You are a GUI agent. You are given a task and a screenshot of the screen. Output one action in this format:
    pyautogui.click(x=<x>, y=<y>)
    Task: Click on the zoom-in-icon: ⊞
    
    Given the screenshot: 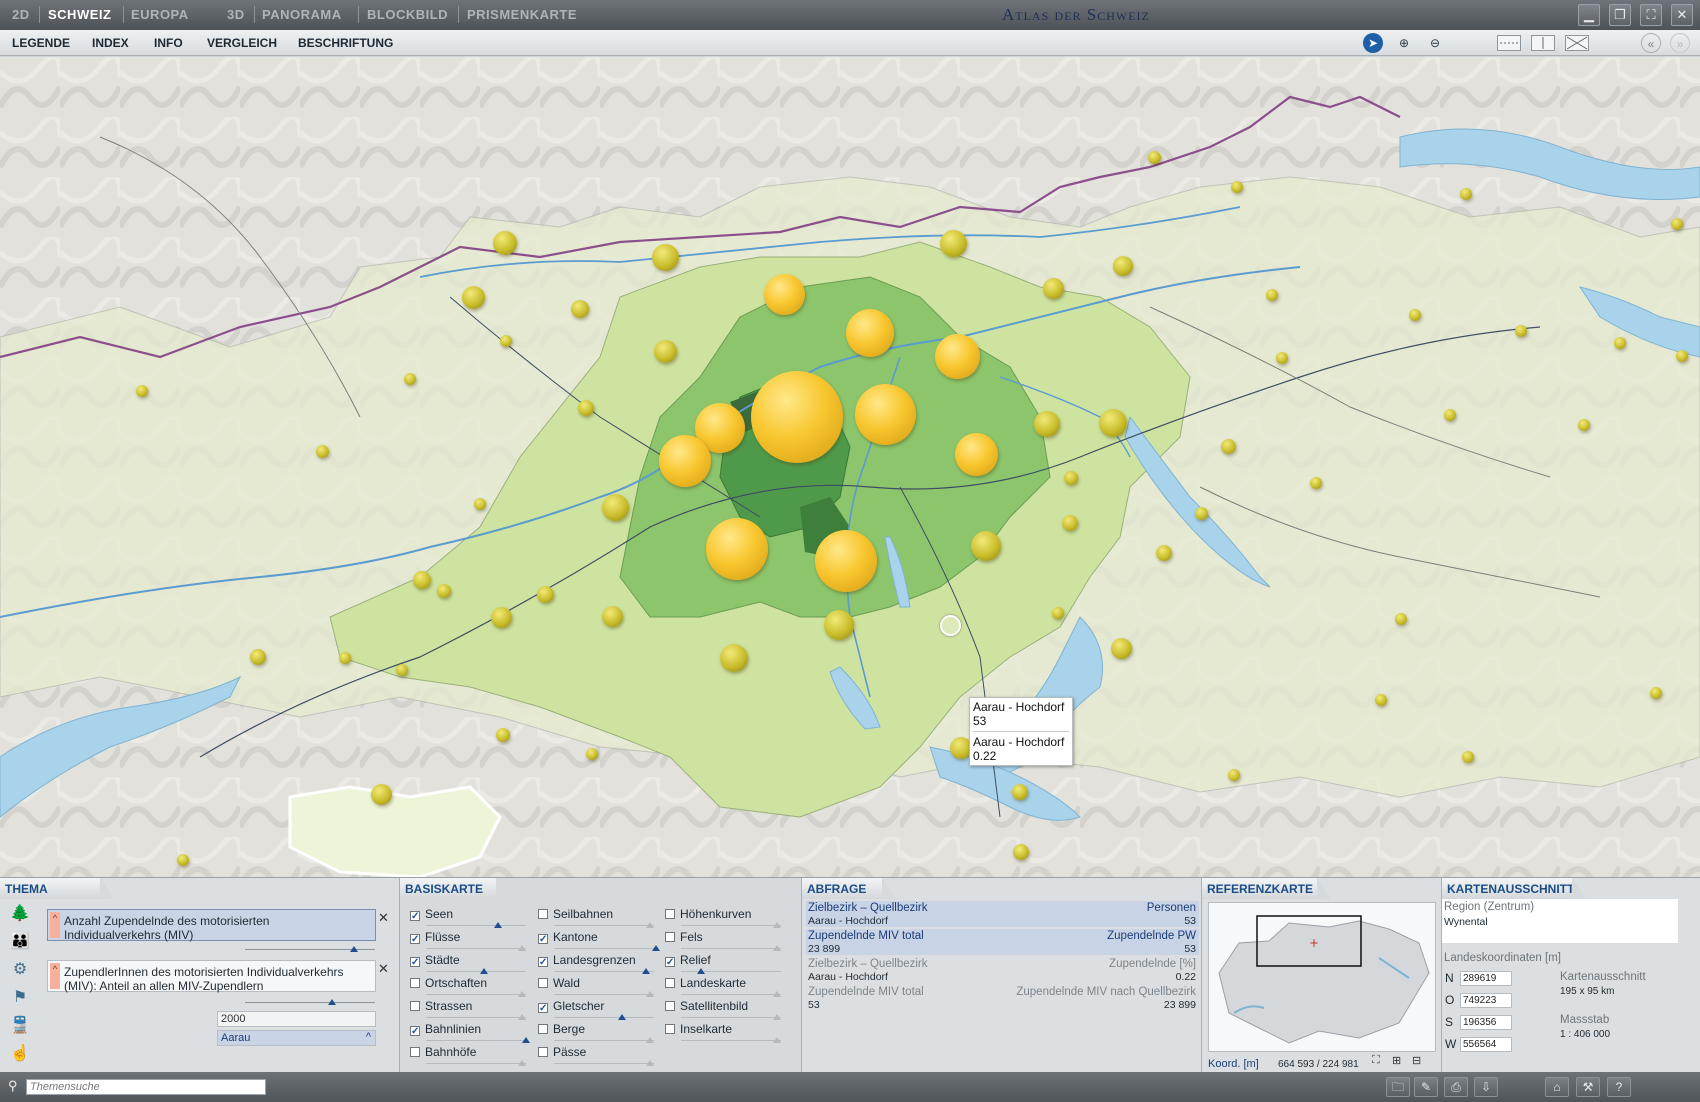 What is the action you would take?
    pyautogui.click(x=1396, y=1060)
    